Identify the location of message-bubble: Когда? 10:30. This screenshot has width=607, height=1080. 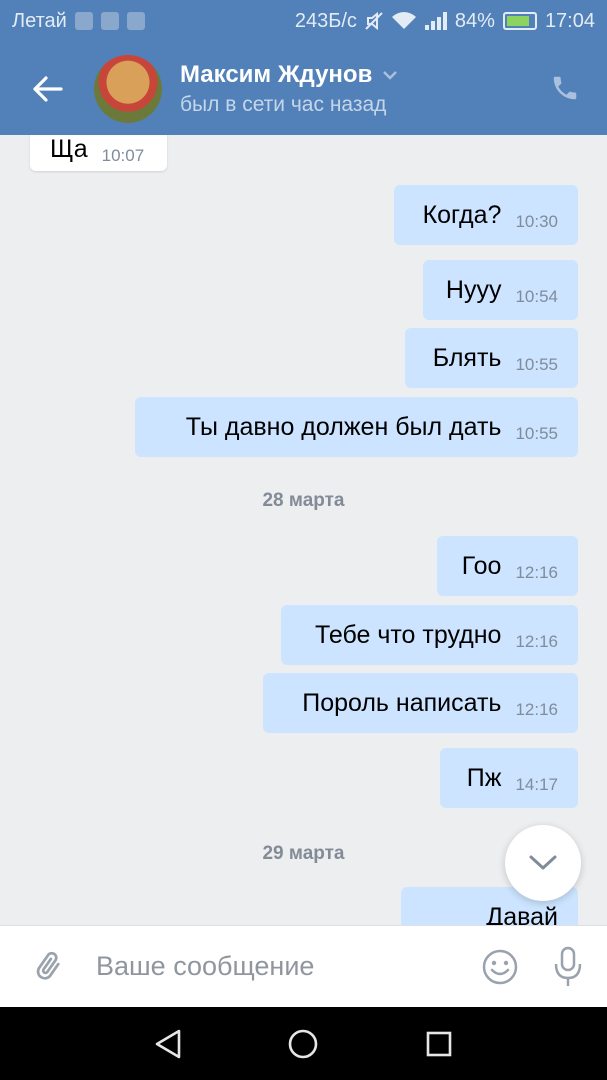
(486, 215).